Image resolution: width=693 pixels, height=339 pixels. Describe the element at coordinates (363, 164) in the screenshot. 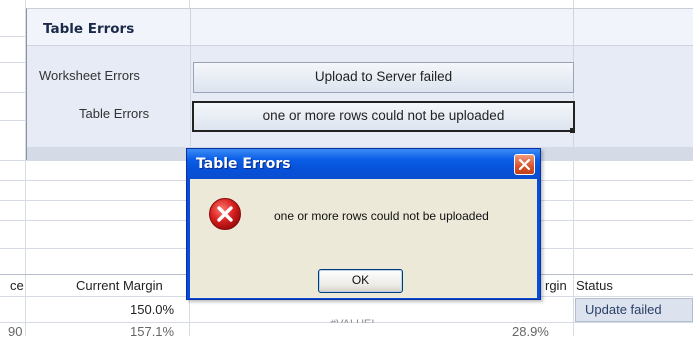

I see `dialog-titlebar: Table Errors` at that location.